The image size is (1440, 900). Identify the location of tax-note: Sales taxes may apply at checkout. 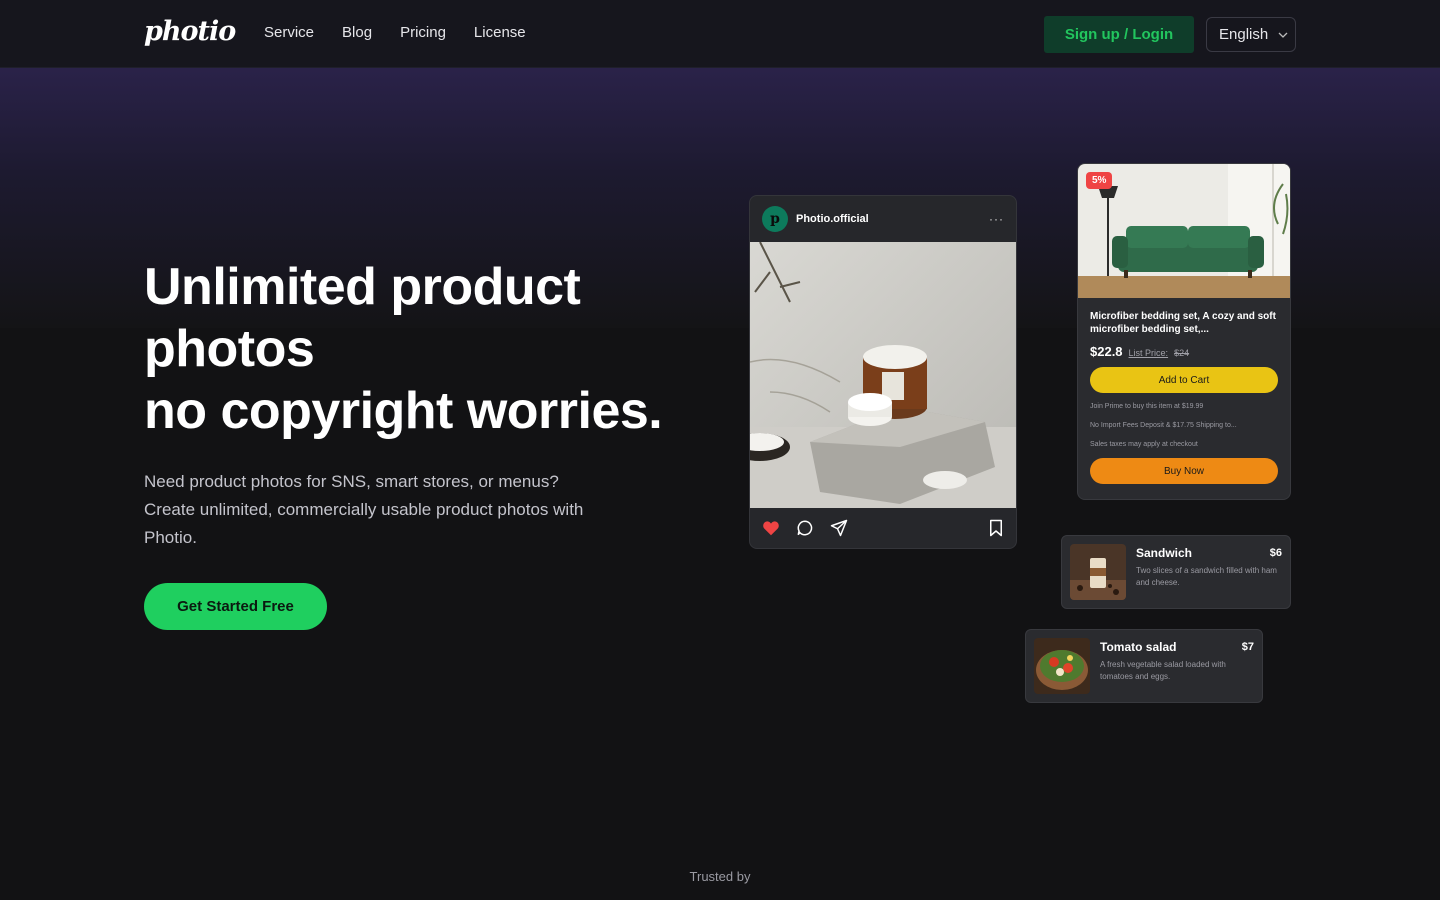
(1144, 444).